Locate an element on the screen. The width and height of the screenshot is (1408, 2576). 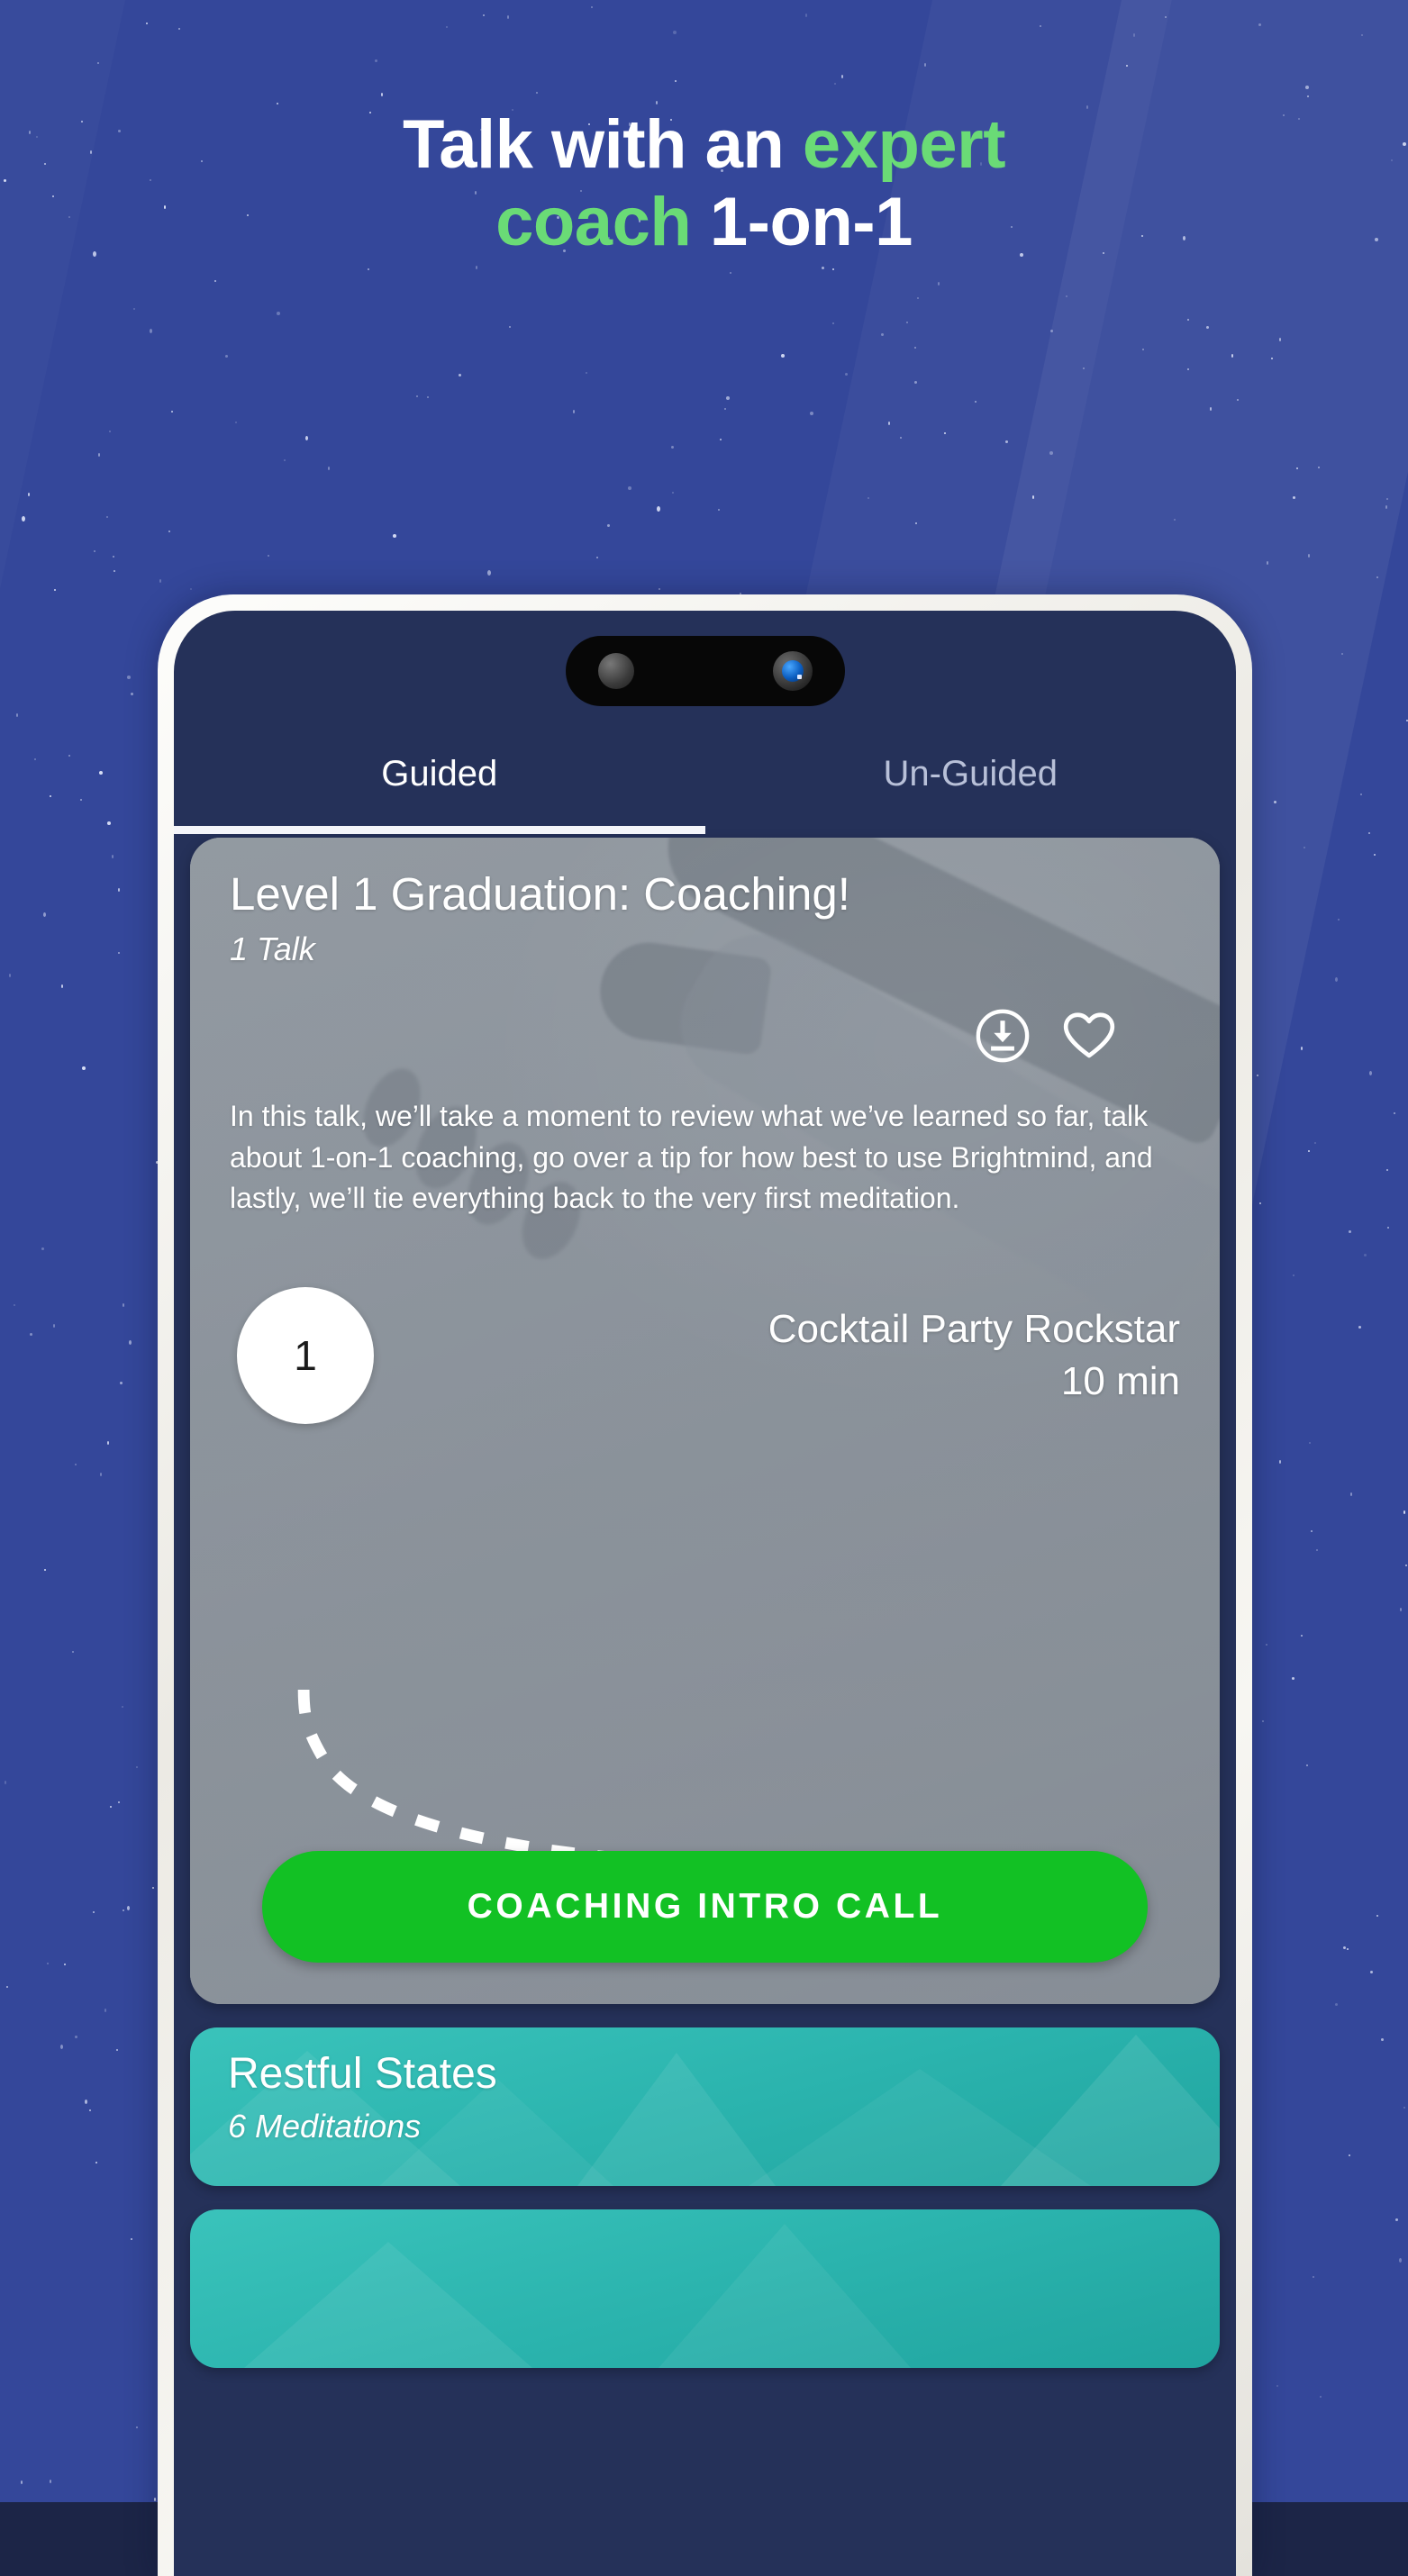
tab-bar: Guided Un-Guided is located at coordinates (705, 780).